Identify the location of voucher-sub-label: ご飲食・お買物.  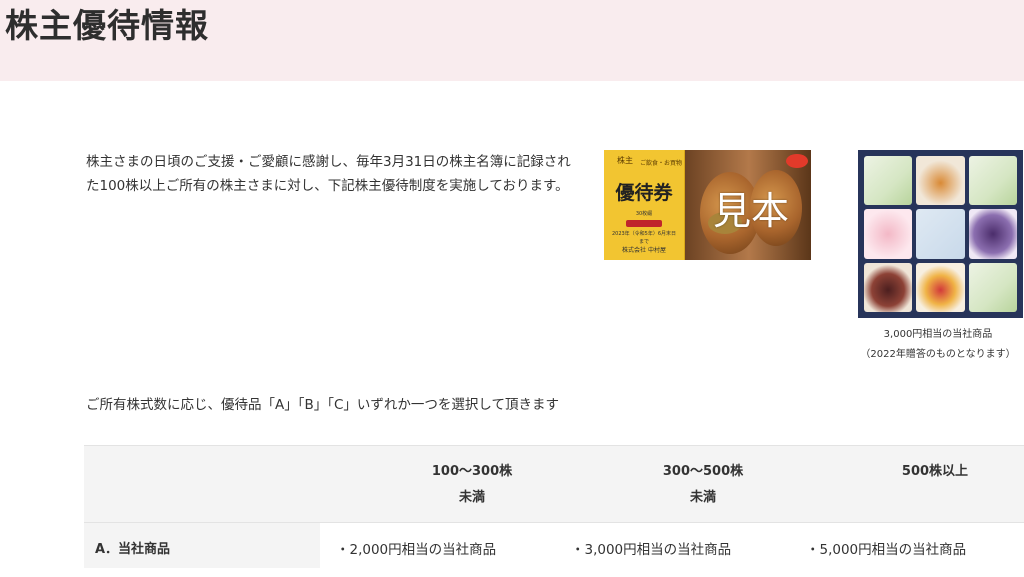
(661, 163).